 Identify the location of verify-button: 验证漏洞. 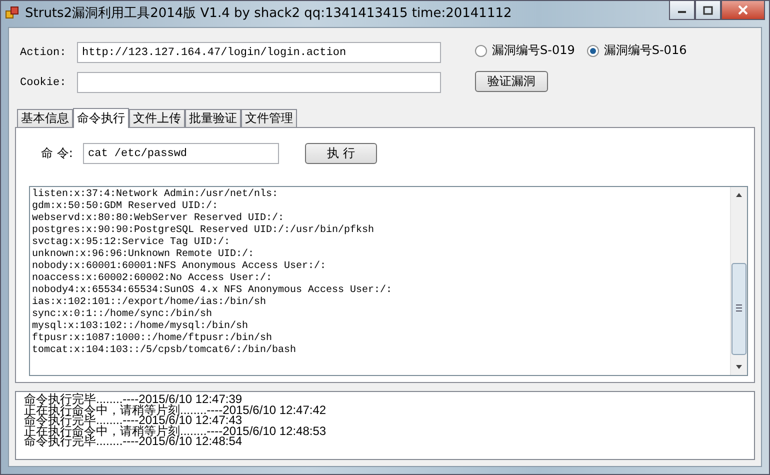
(511, 81).